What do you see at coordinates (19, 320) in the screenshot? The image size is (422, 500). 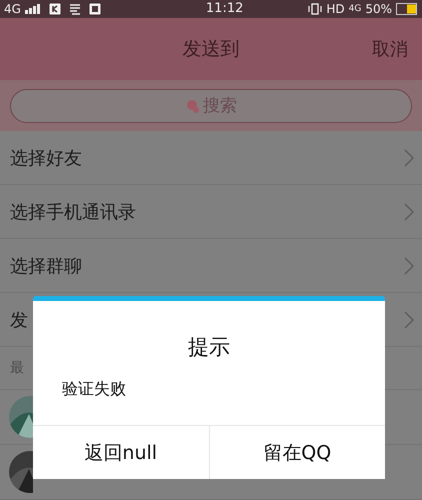 I see `list-item-label: 发` at bounding box center [19, 320].